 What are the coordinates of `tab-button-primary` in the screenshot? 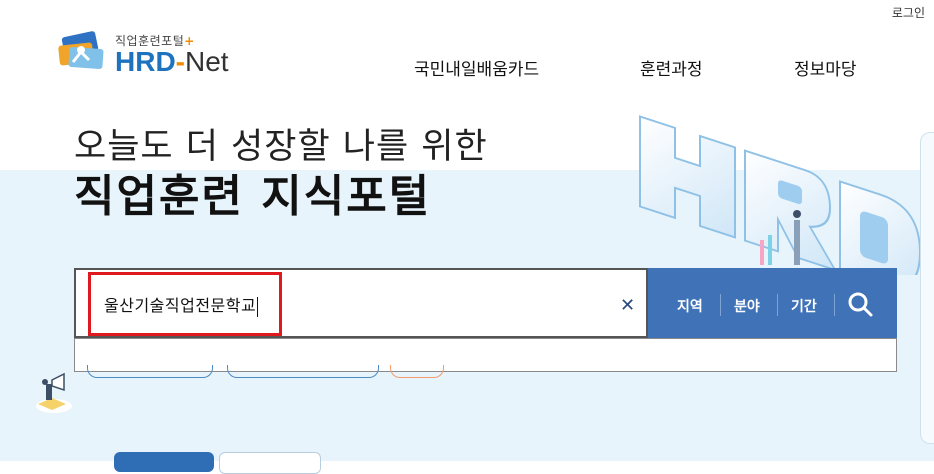 It's located at (164, 462).